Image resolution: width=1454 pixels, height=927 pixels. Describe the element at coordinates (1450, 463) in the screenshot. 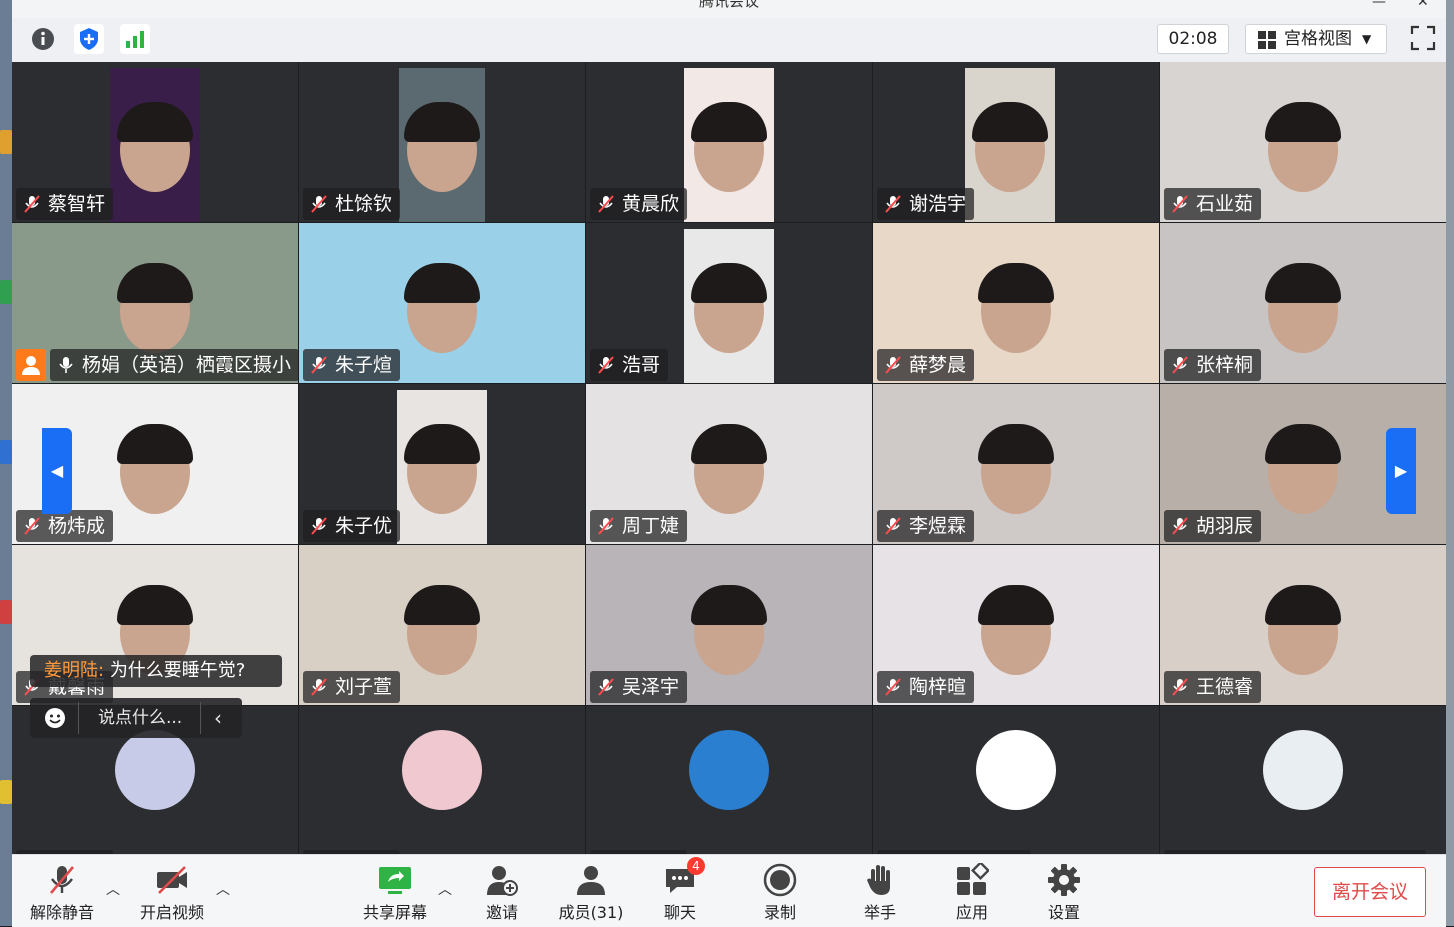

I see `desktop-edge-right` at that location.